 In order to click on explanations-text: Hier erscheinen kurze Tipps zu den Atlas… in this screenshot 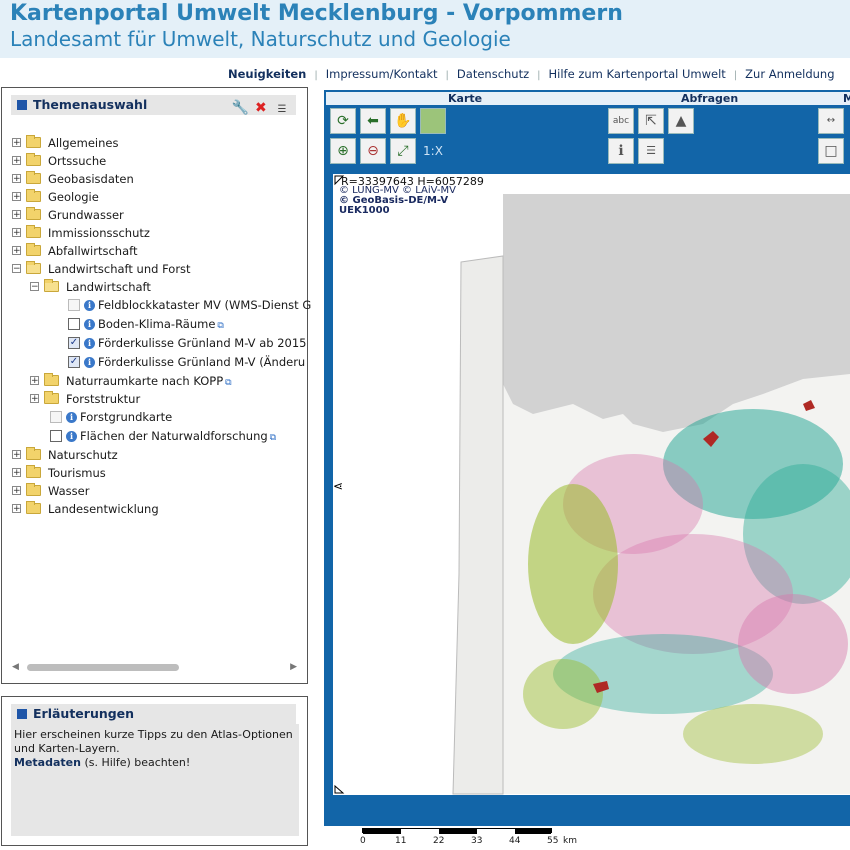, I will do `click(153, 741)`.